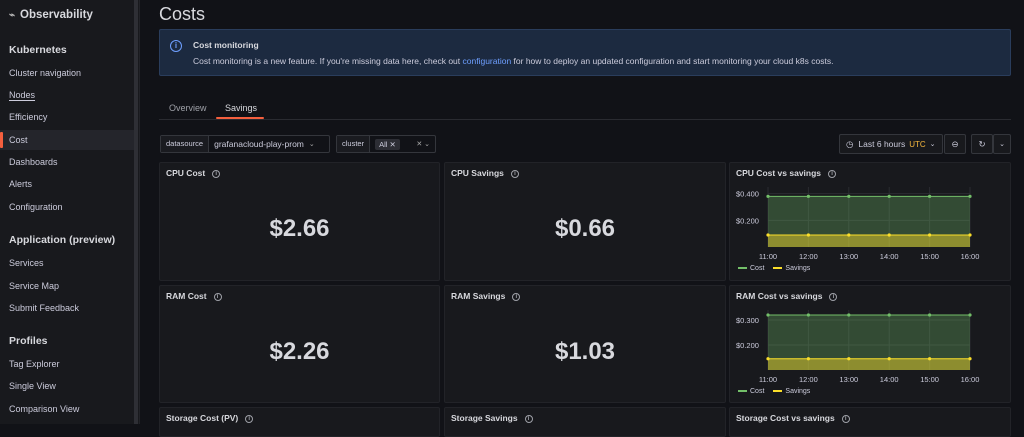  What do you see at coordinates (193, 173) in the screenshot?
I see `panel-title: CPU Cost i` at bounding box center [193, 173].